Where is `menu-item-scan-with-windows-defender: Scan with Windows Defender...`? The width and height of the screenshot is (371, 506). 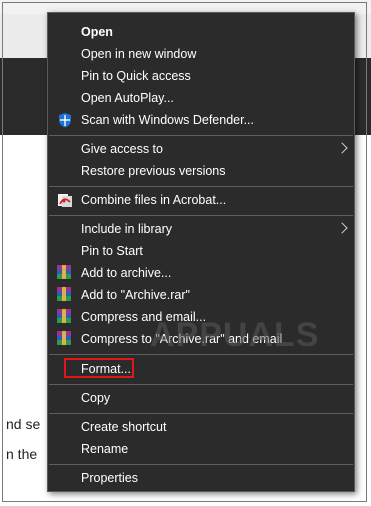 menu-item-scan-with-windows-defender: Scan with Windows Defender... is located at coordinates (201, 120).